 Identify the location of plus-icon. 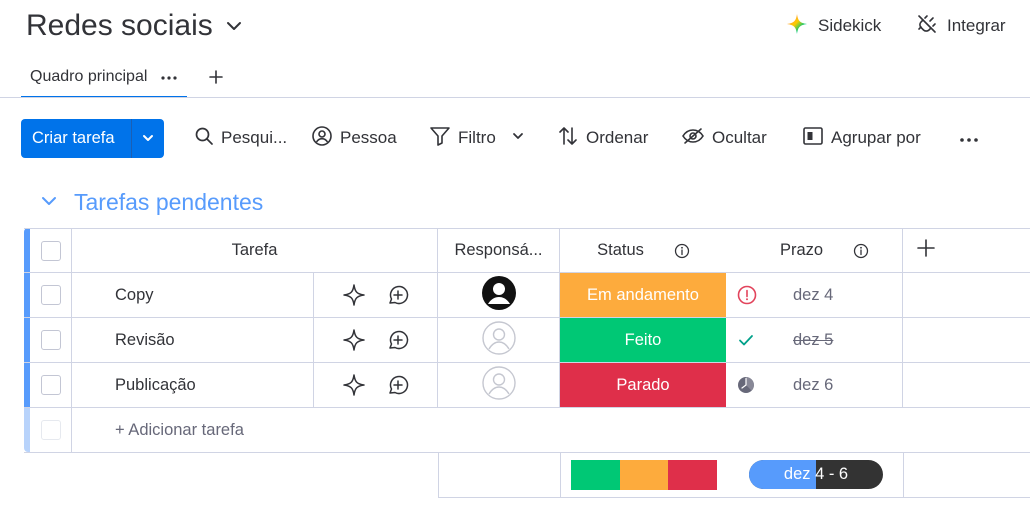
(926, 250).